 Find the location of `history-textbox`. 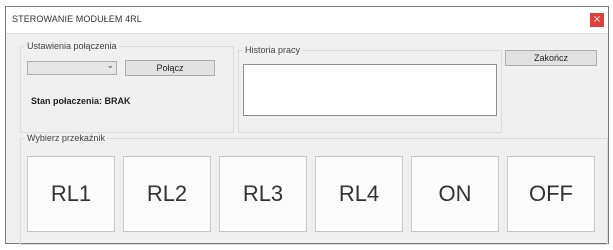

history-textbox is located at coordinates (370, 90).